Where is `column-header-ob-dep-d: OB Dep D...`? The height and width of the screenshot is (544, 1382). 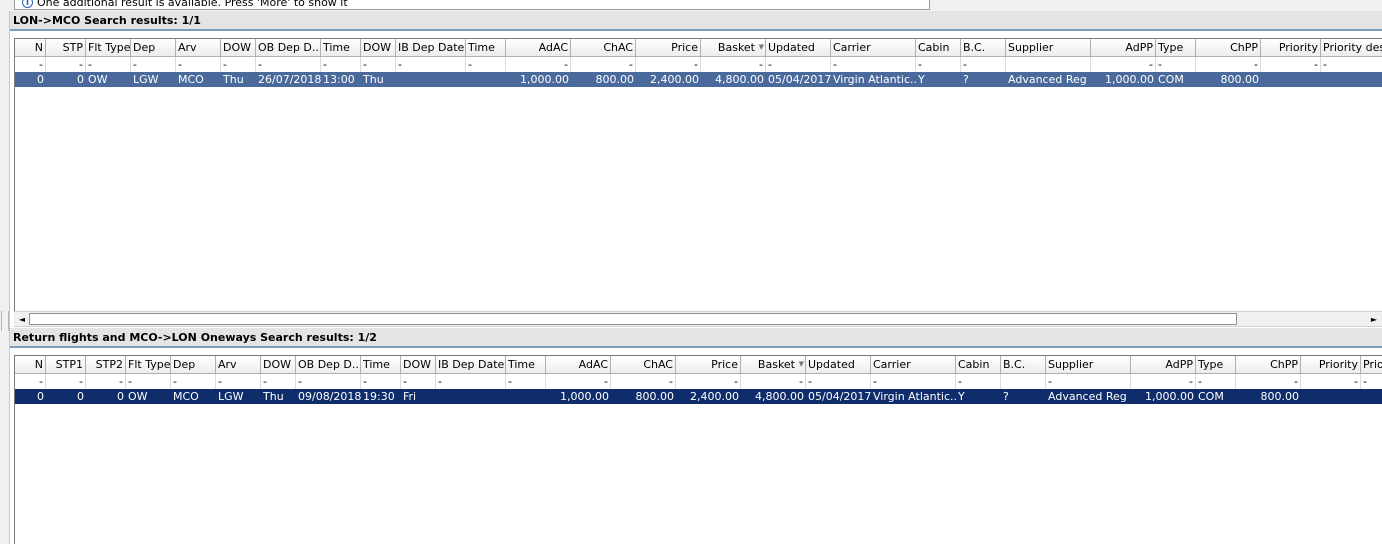 column-header-ob-dep-d: OB Dep D... is located at coordinates (328, 365).